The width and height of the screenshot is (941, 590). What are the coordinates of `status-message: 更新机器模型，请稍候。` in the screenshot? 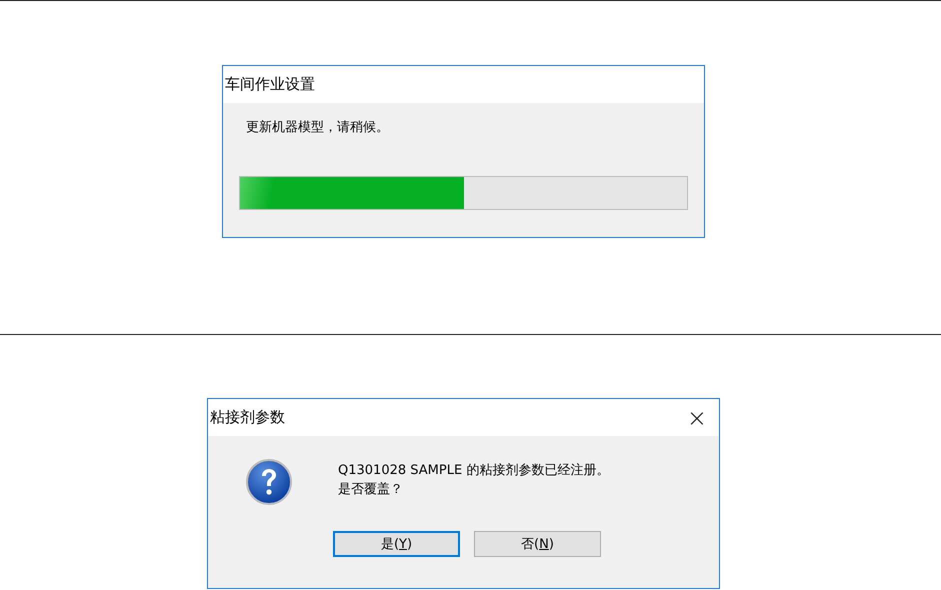 It's located at (318, 127).